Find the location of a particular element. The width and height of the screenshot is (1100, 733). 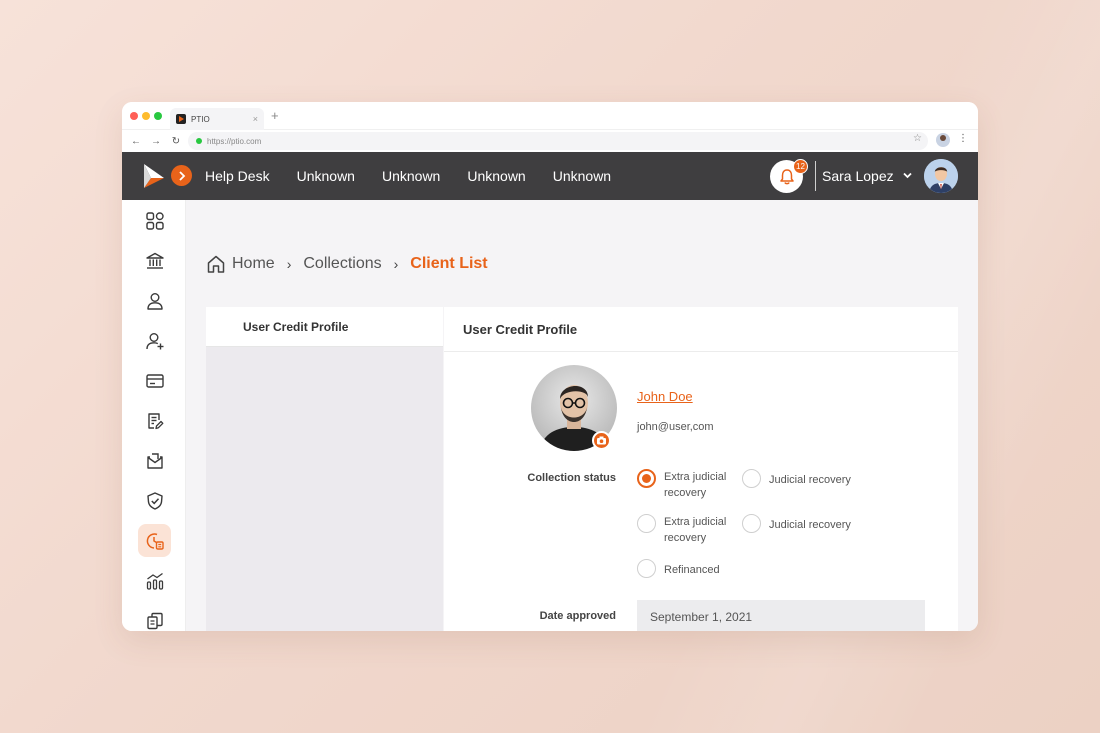

mail-box-icon is located at coordinates (154, 460).